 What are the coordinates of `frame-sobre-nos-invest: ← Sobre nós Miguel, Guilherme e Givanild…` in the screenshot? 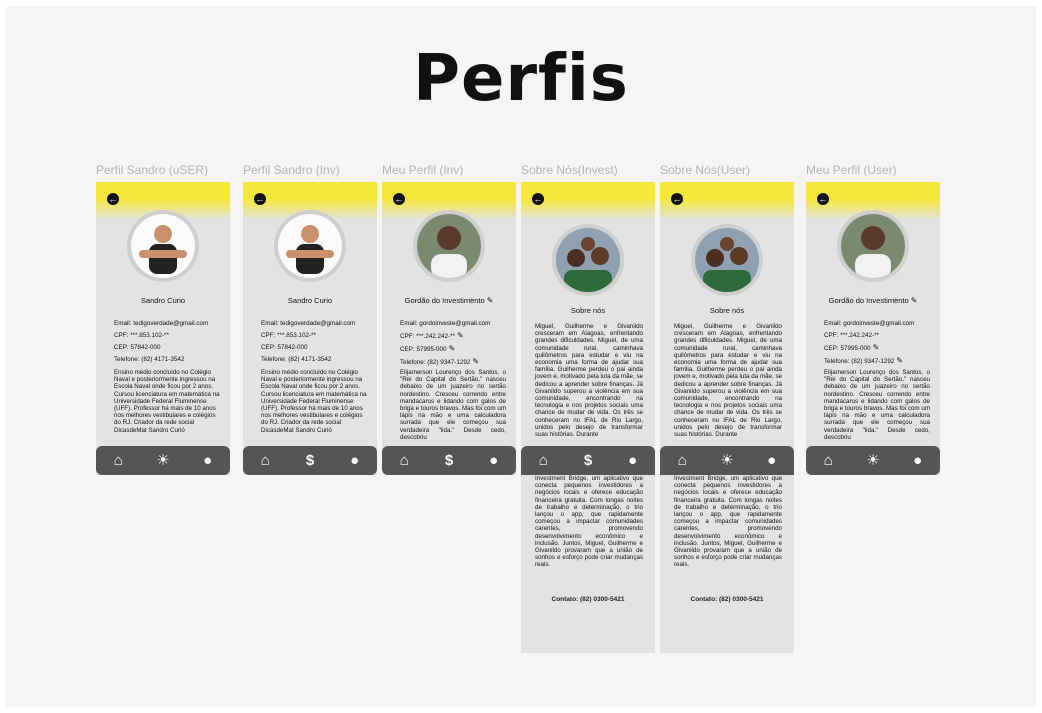 It's located at (588, 417).